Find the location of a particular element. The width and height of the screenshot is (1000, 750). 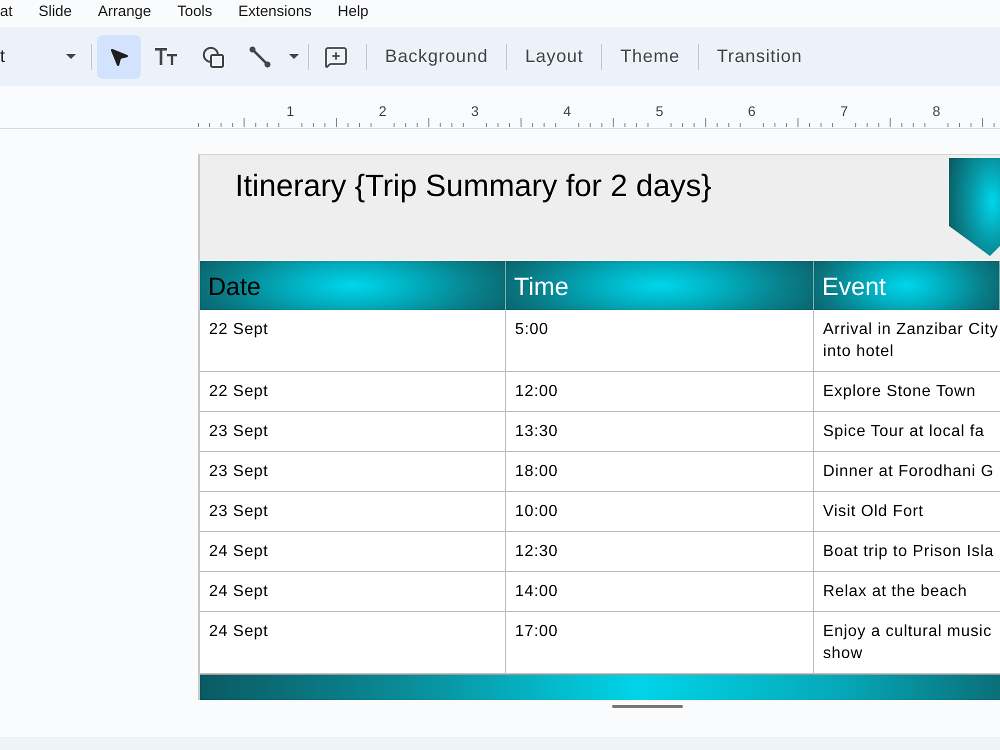

toolbar-button: Background is located at coordinates (437, 56).